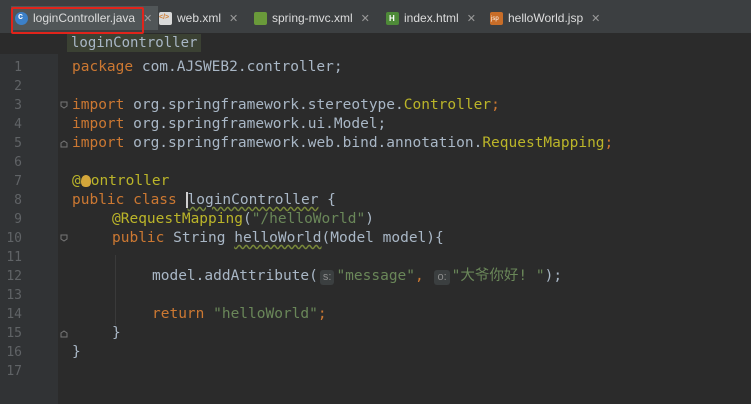  What do you see at coordinates (18, 86) in the screenshot?
I see `line-number: 2` at bounding box center [18, 86].